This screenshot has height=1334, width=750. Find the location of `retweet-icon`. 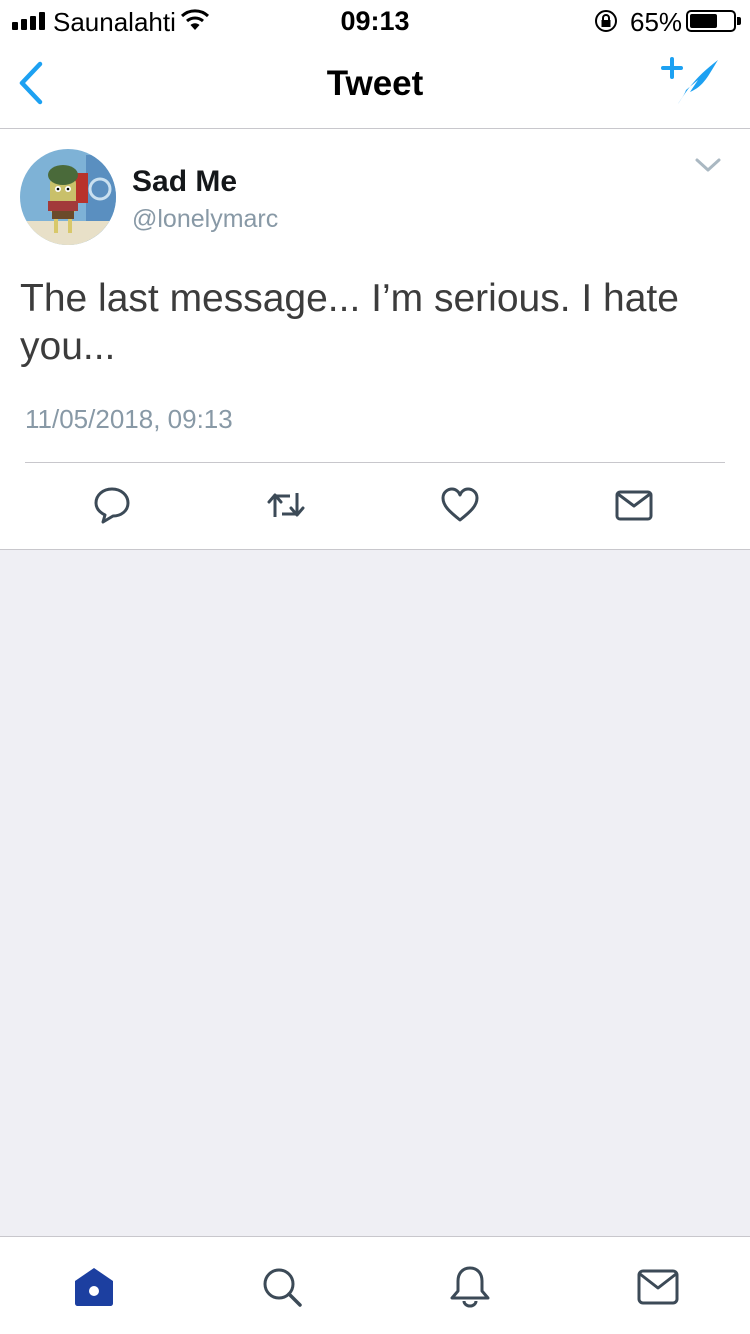

retweet-icon is located at coordinates (286, 505).